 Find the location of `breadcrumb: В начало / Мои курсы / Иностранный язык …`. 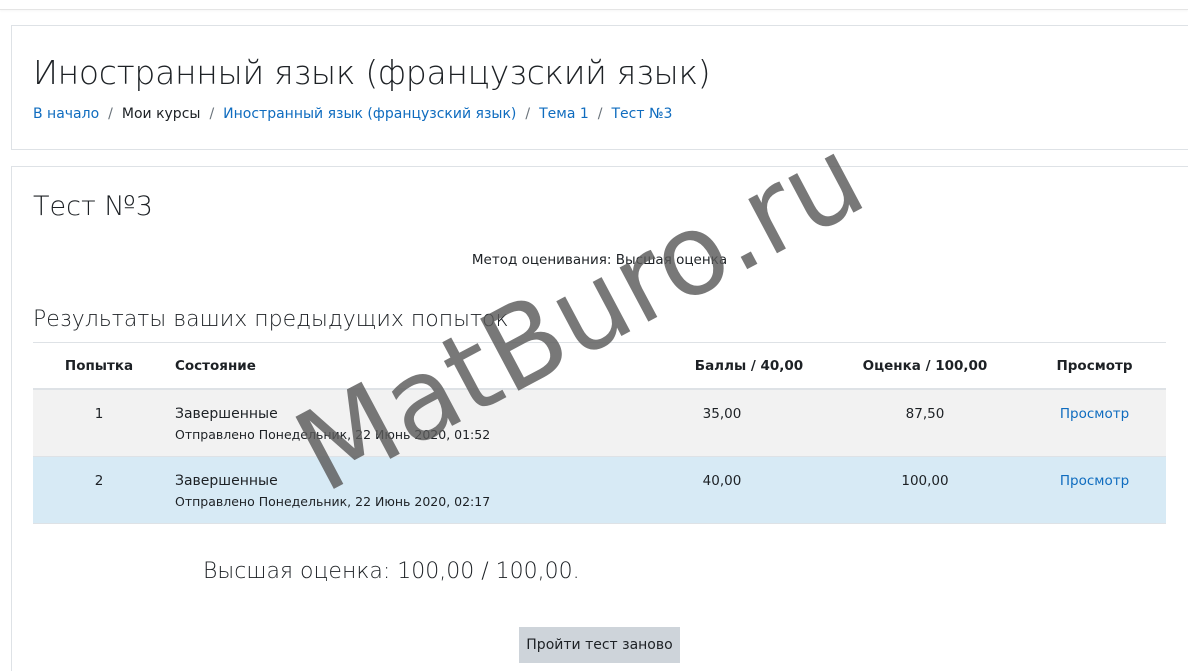

breadcrumb: В начало / Мои курсы / Иностранный язык … is located at coordinates (352, 114).